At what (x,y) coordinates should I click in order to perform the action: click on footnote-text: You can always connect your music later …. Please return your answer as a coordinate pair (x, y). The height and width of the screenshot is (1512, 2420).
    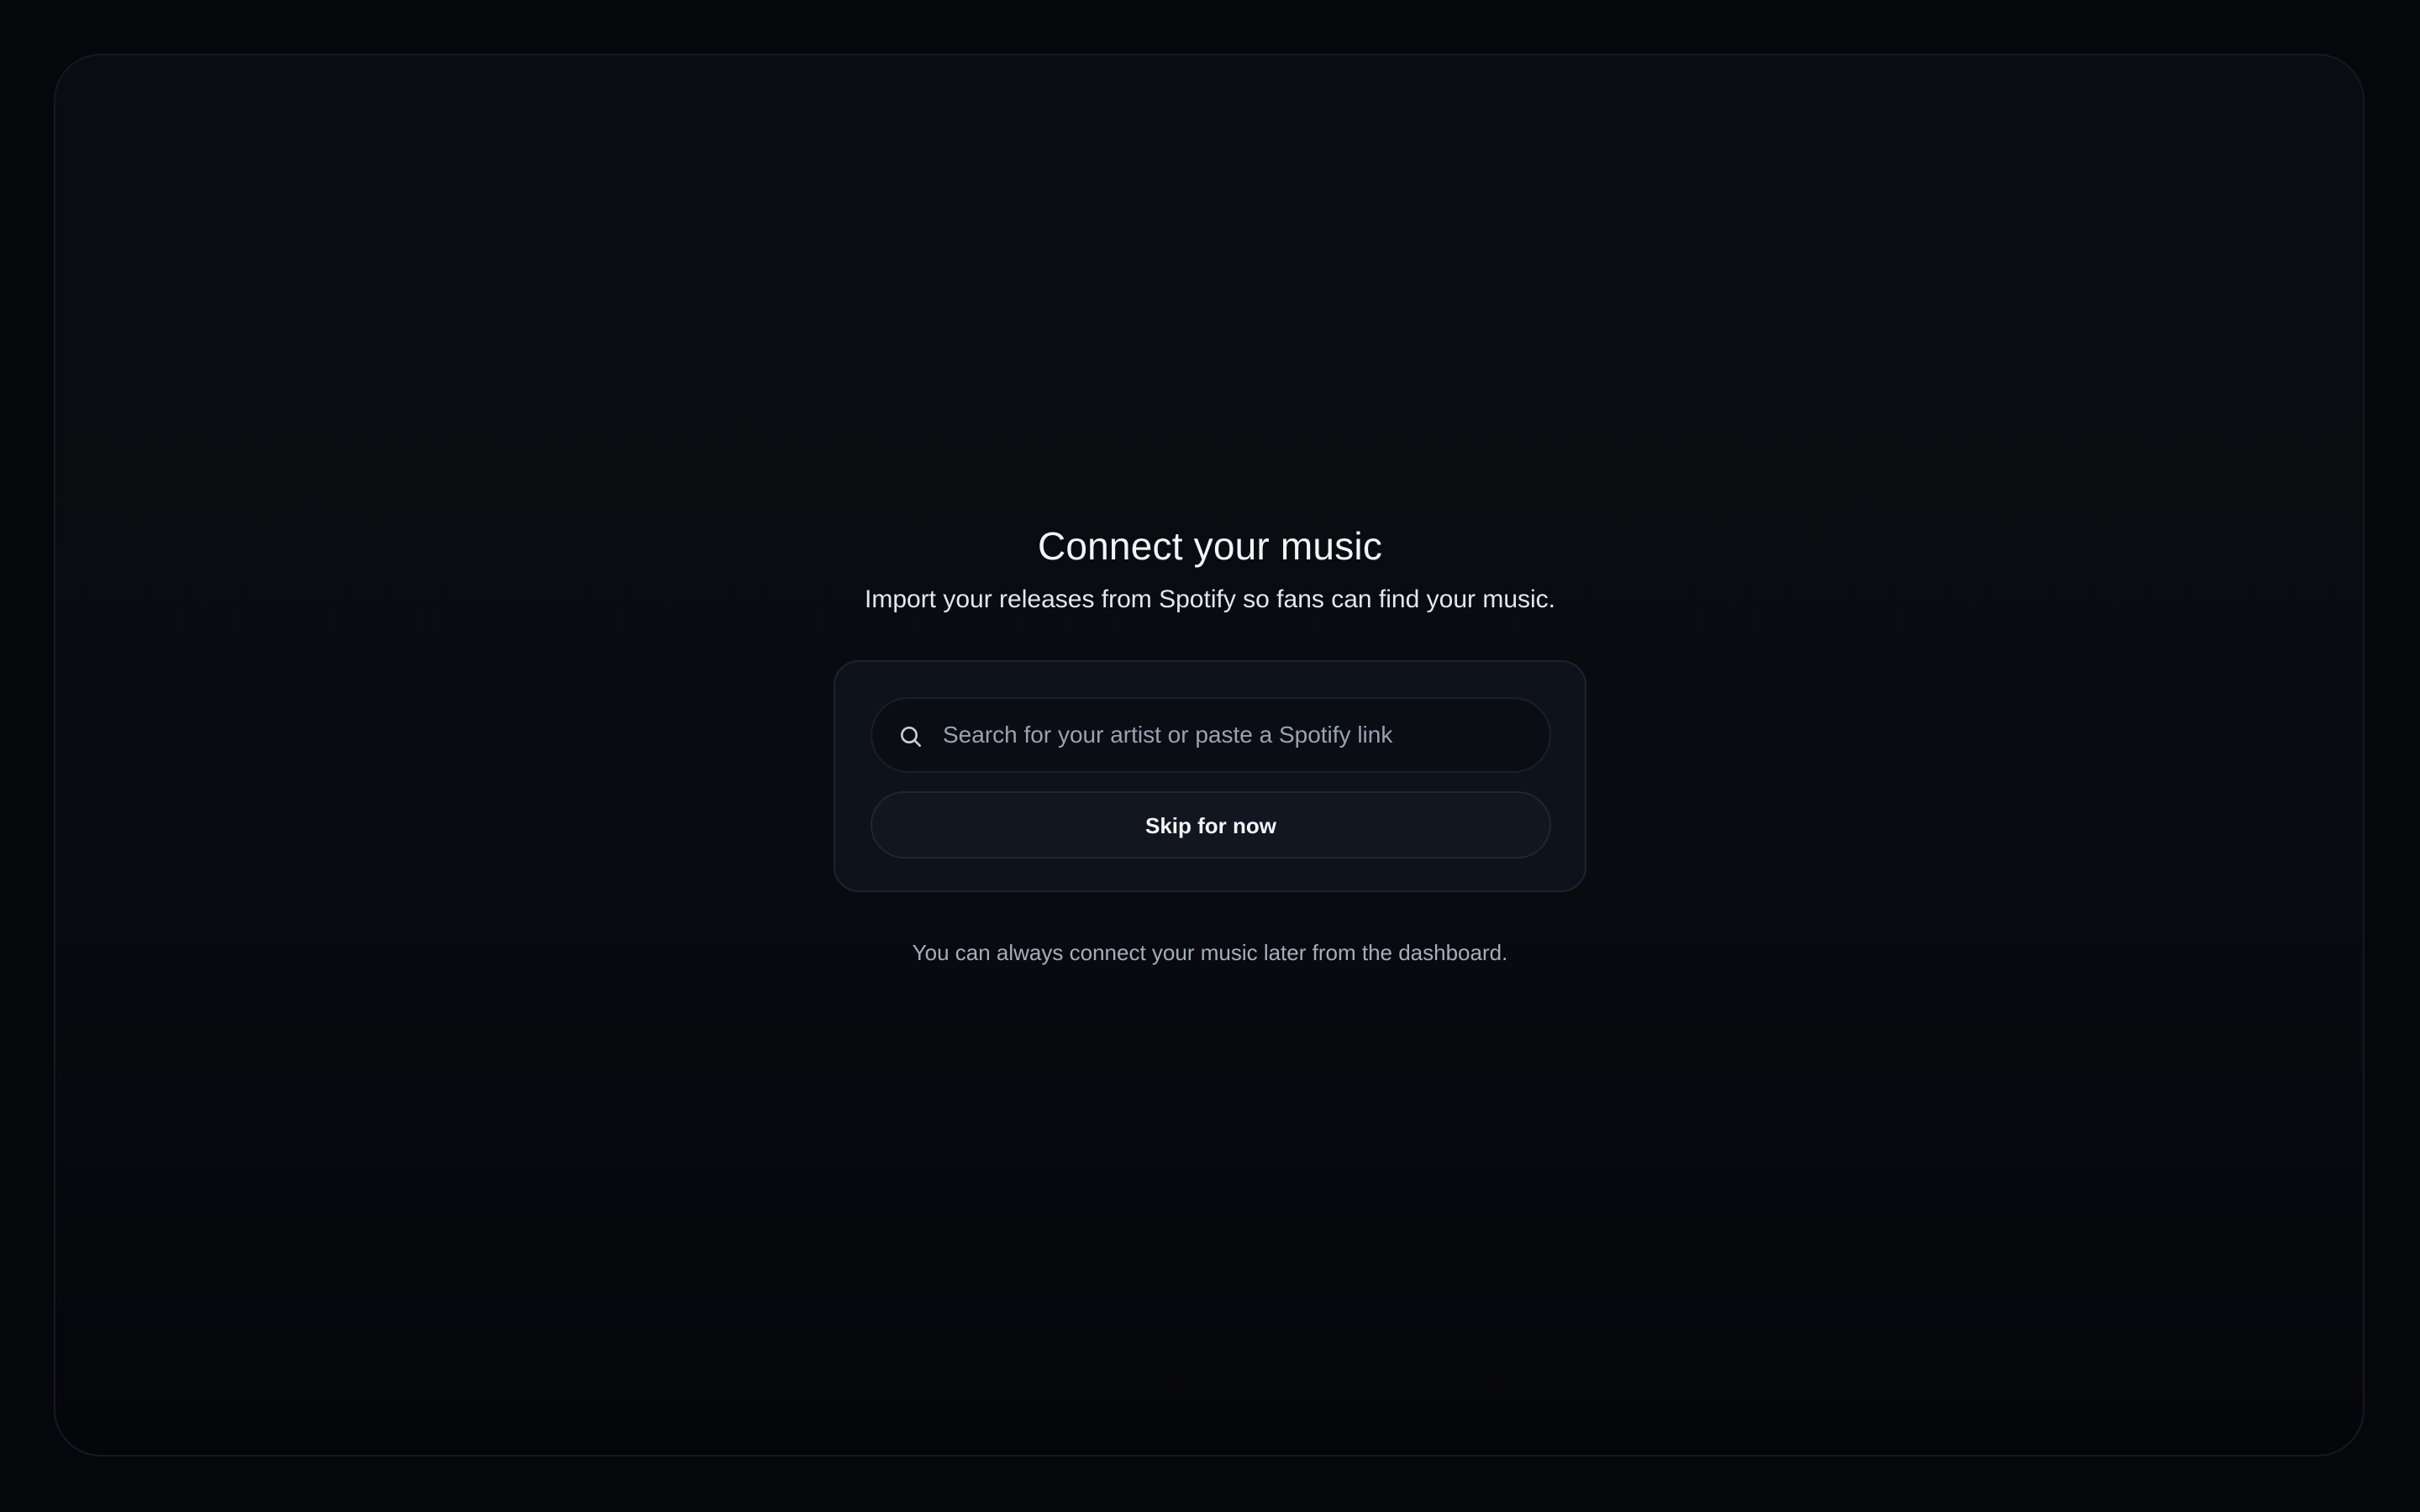
    Looking at the image, I should click on (1210, 952).